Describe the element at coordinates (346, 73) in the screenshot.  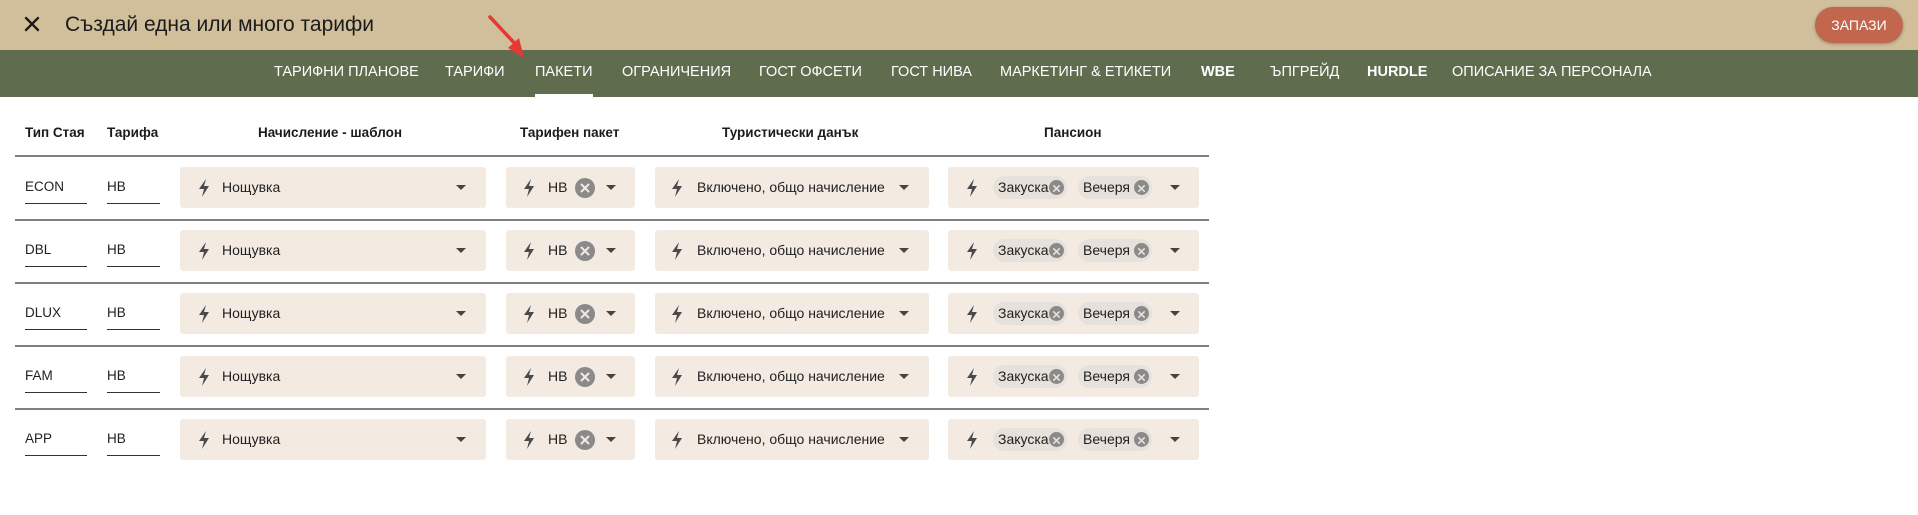
I see `tab-rate-plans: ТАРИФНИ ПЛАНОВЕ` at that location.